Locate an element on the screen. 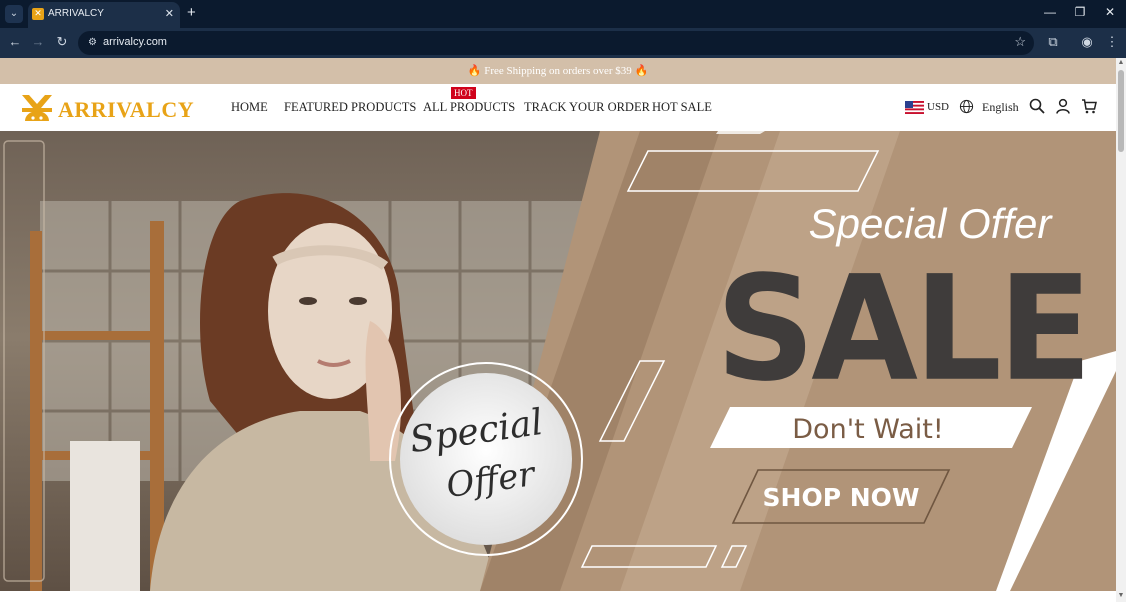  site-info-icon: ⚙ is located at coordinates (92, 42).